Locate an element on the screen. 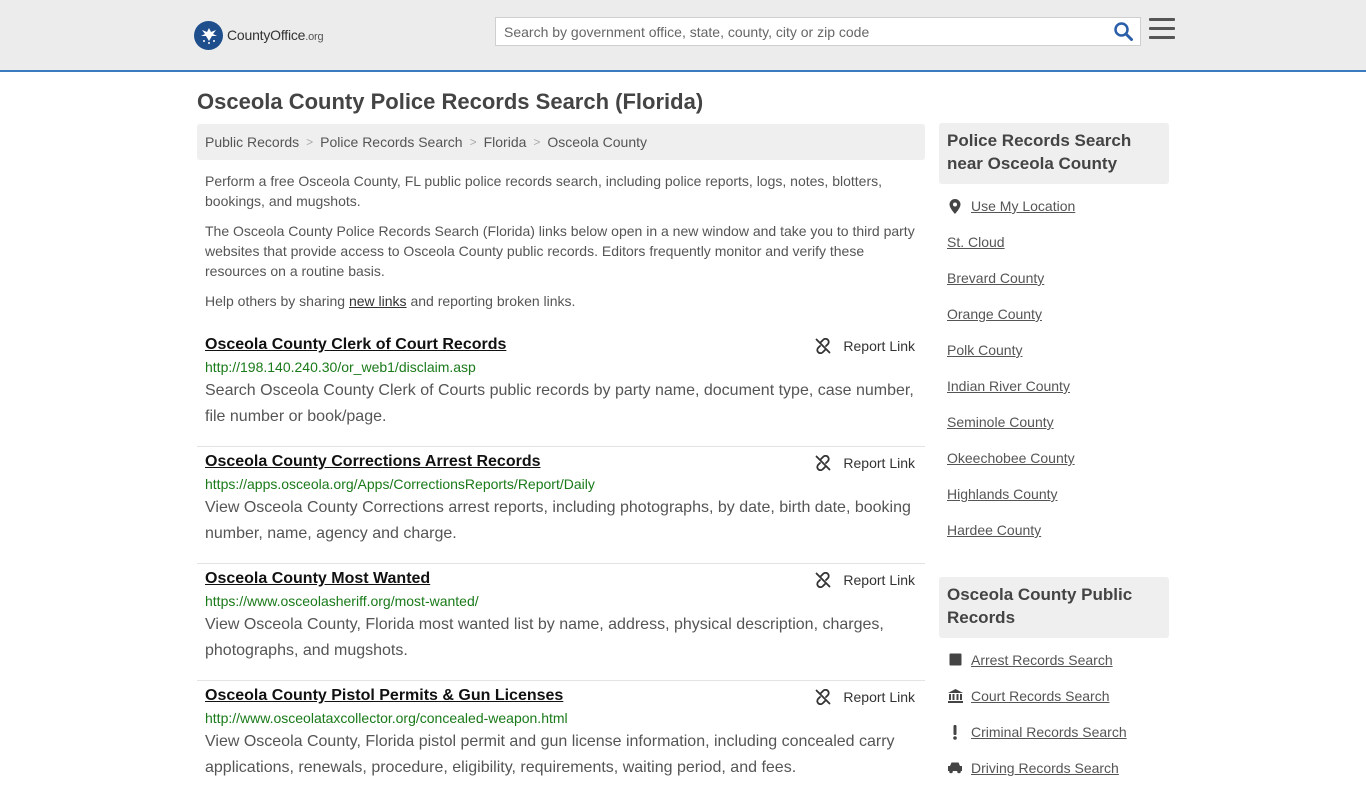 Image resolution: width=1366 pixels, height=798 pixels. site-header: CountyOffice.org is located at coordinates (683, 36).